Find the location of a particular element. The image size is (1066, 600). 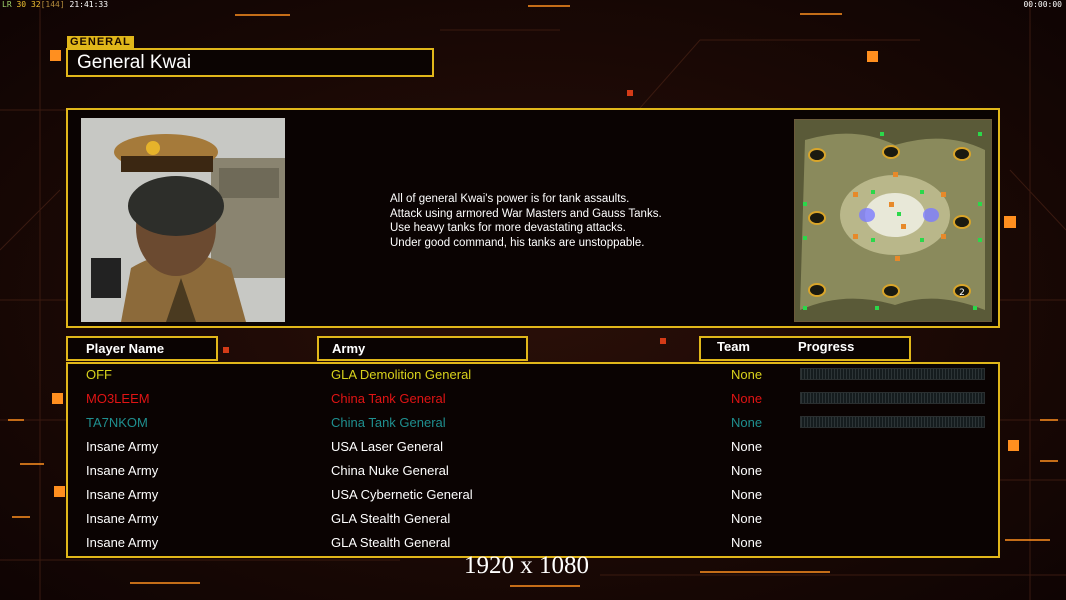

column-header-player: Player Name is located at coordinates (142, 348).